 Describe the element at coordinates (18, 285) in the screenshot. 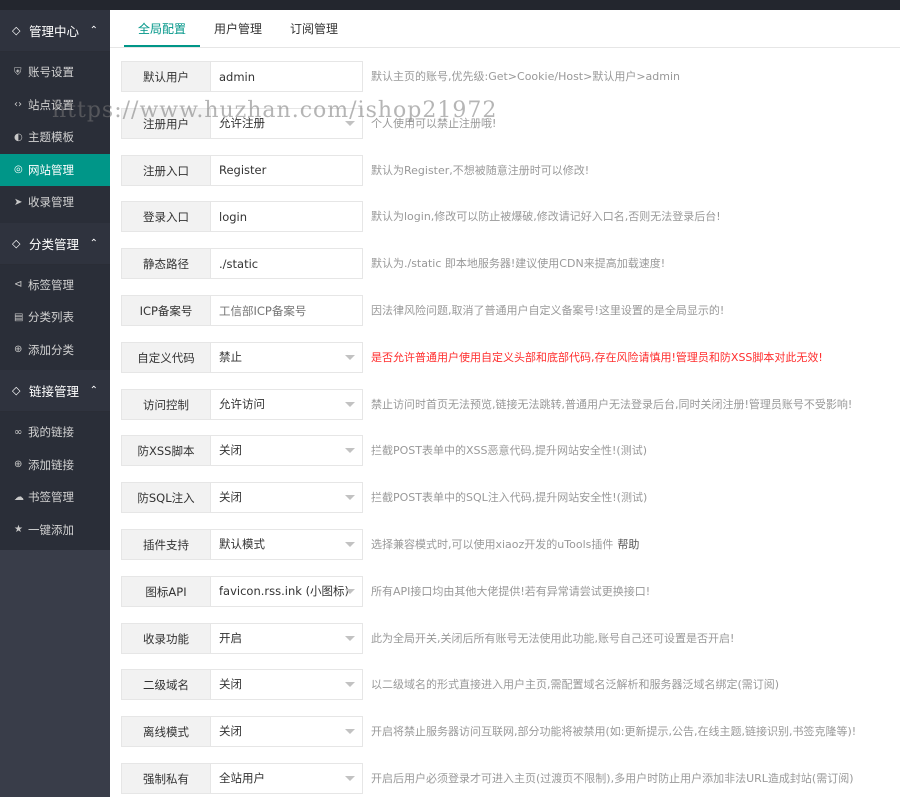

I see `share-icon: ⊲` at that location.